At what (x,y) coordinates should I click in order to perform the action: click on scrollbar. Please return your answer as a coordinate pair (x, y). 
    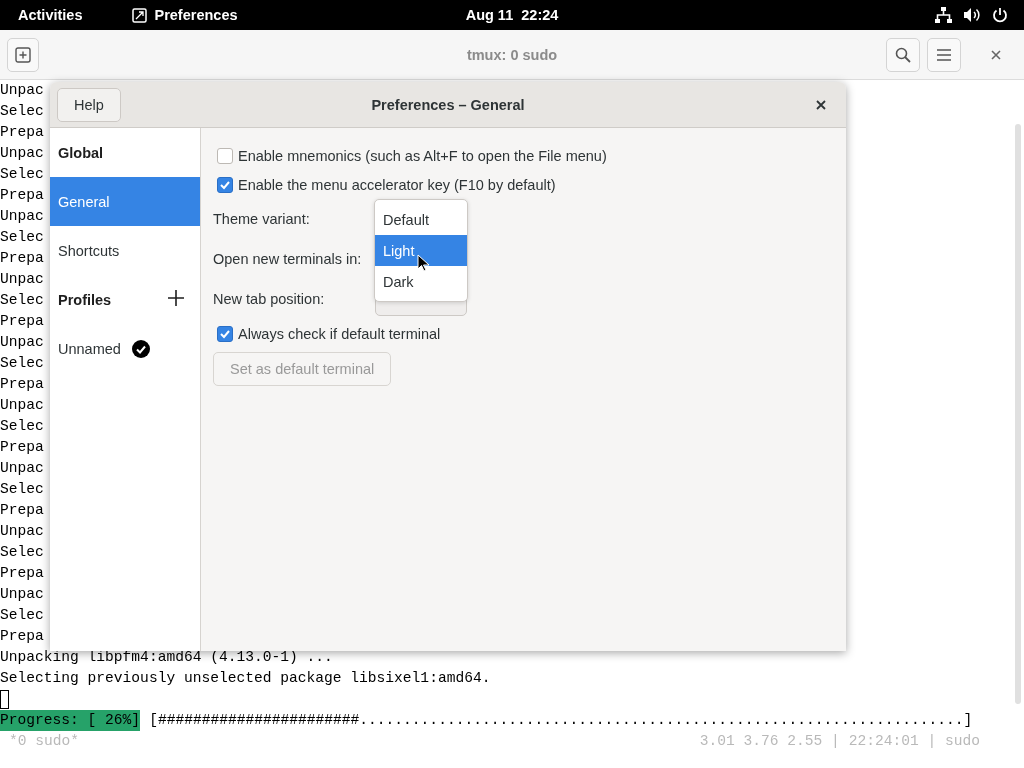
    Looking at the image, I should click on (1018, 414).